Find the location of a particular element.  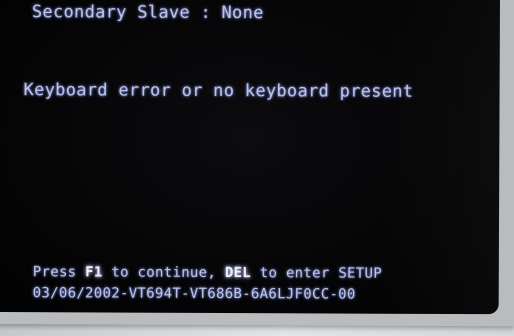

prompt-continue-text: to continue, is located at coordinates (164, 272).